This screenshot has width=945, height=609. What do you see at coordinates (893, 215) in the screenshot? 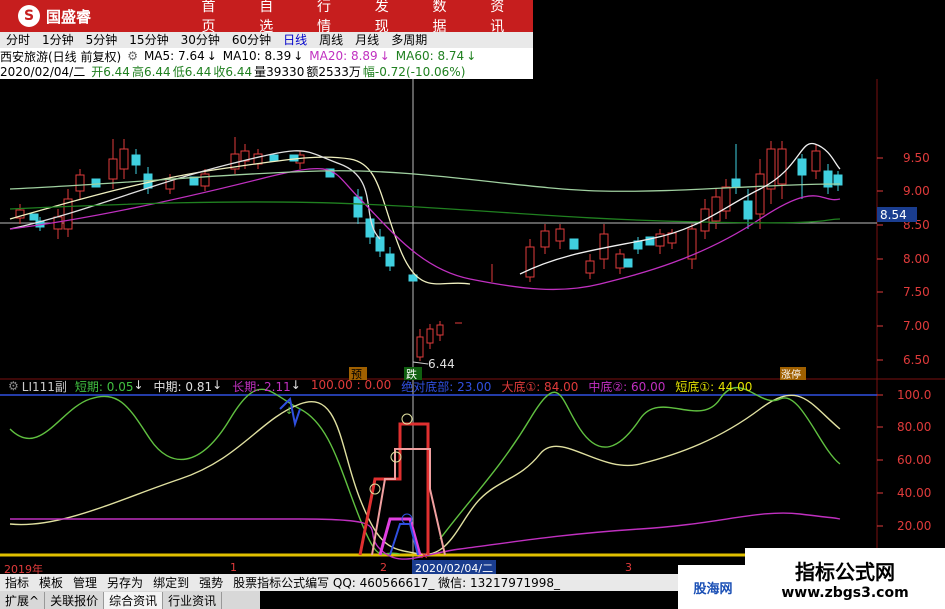
I see `current-price-tag: 8.54` at bounding box center [893, 215].